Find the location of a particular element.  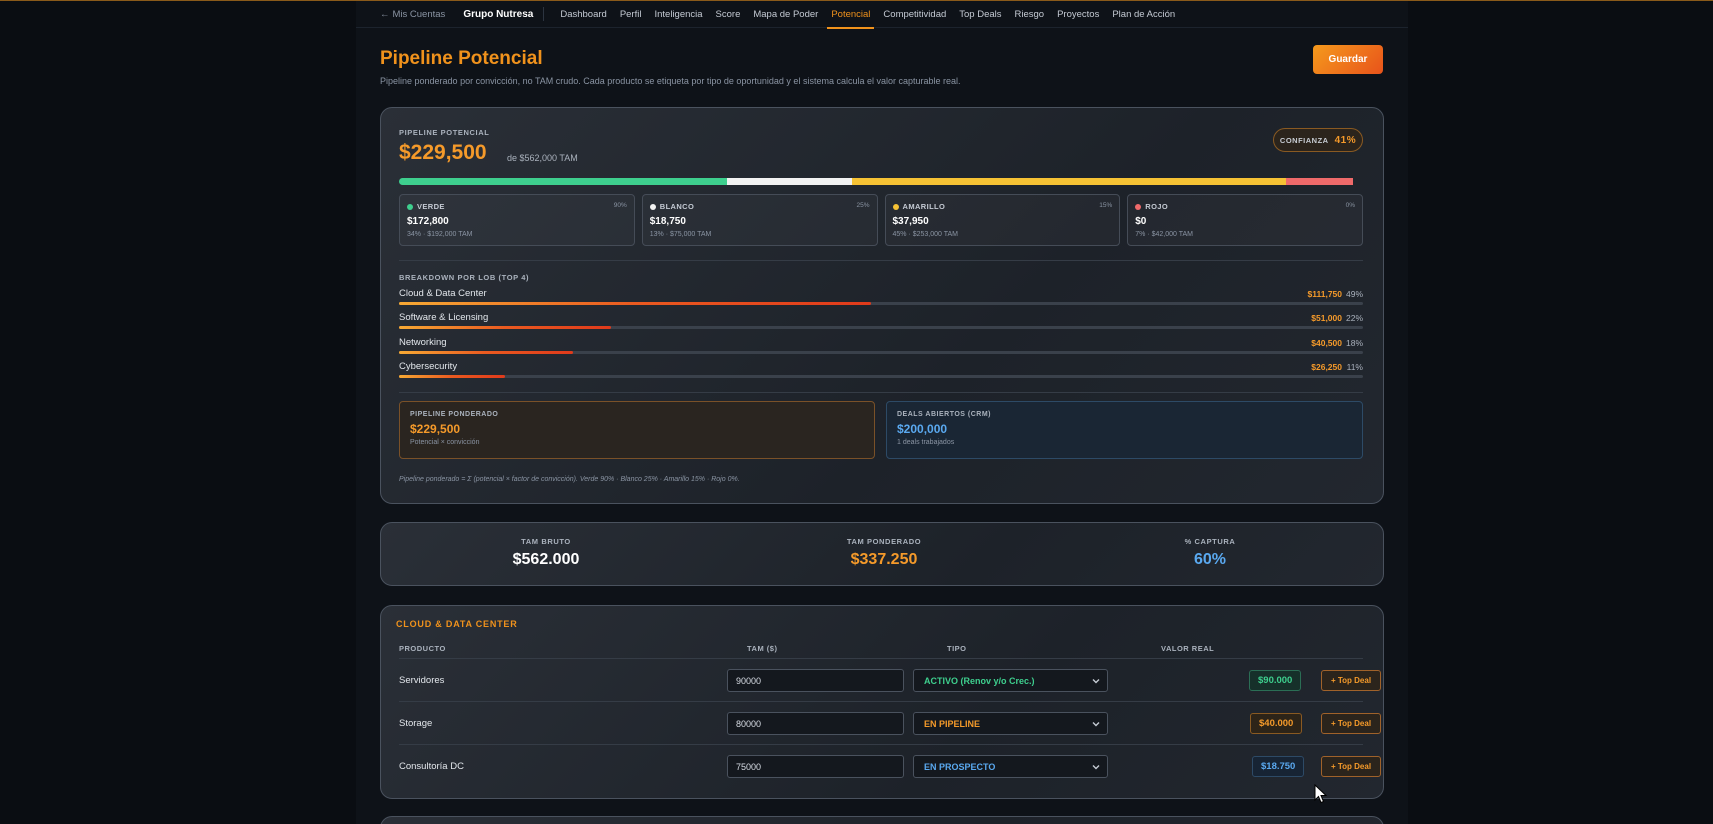

tipo-value: ACTIVO (Renov y/o Crec.) is located at coordinates (979, 680).